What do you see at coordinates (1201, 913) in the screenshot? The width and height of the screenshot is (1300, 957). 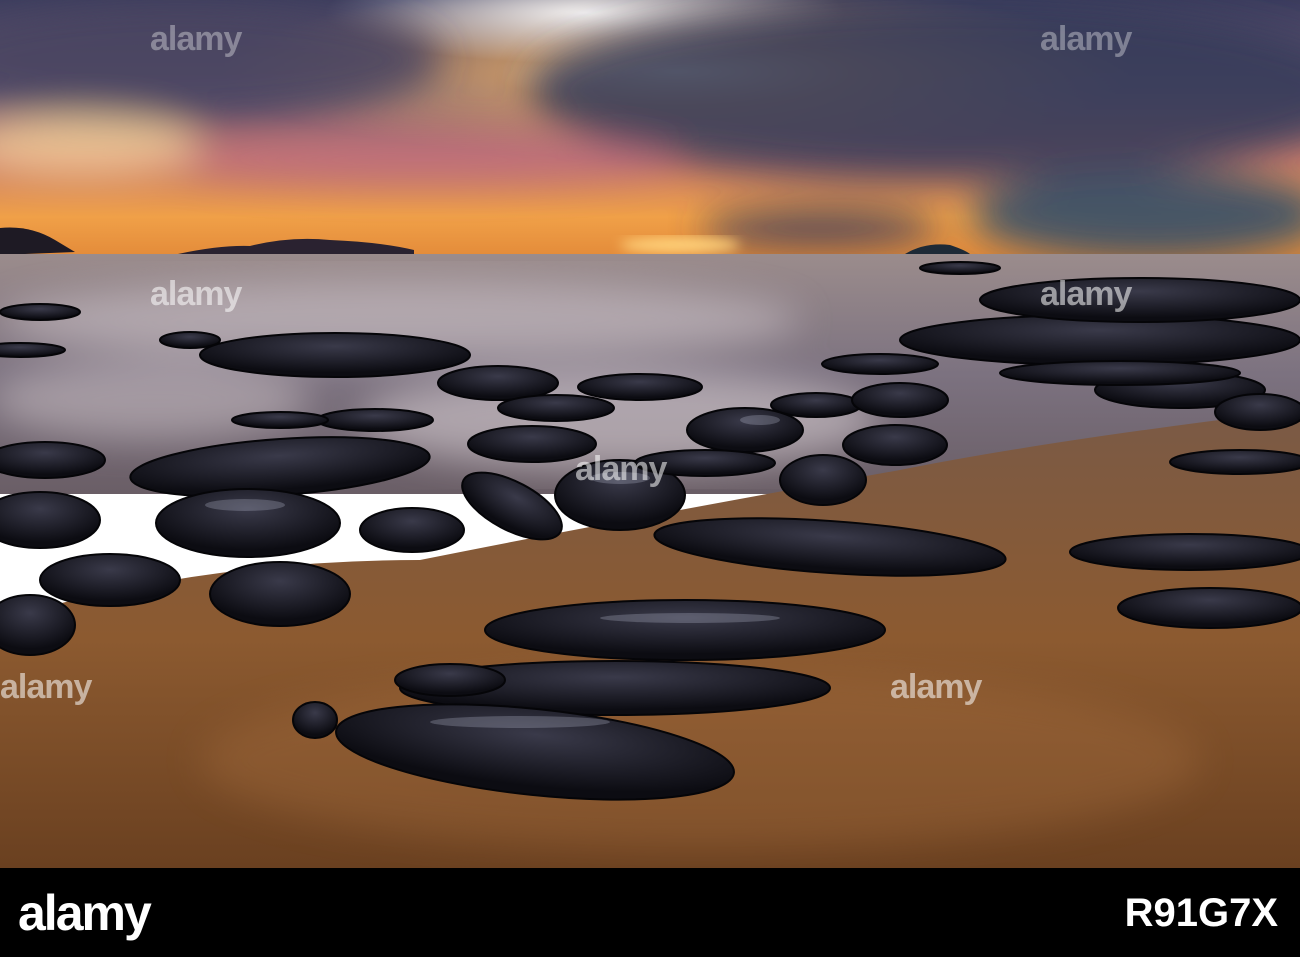 I see `image-id: R91G7X` at bounding box center [1201, 913].